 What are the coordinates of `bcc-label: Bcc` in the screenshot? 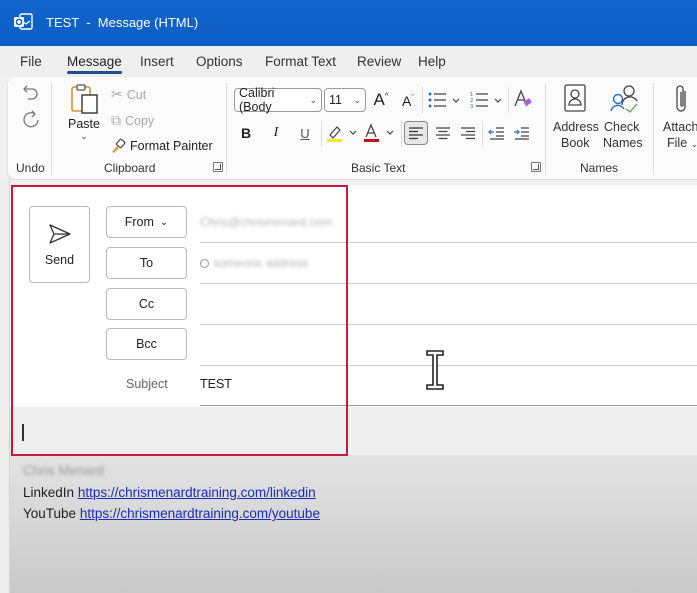 It's located at (146, 344).